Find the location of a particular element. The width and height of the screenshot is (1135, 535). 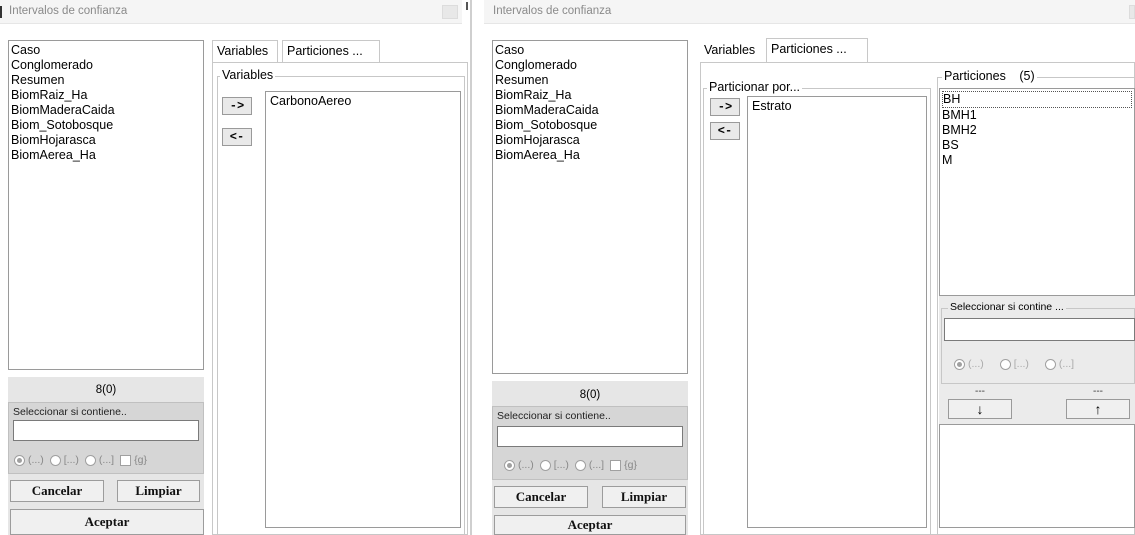

down-arrow-icon: ↓ is located at coordinates (980, 409).